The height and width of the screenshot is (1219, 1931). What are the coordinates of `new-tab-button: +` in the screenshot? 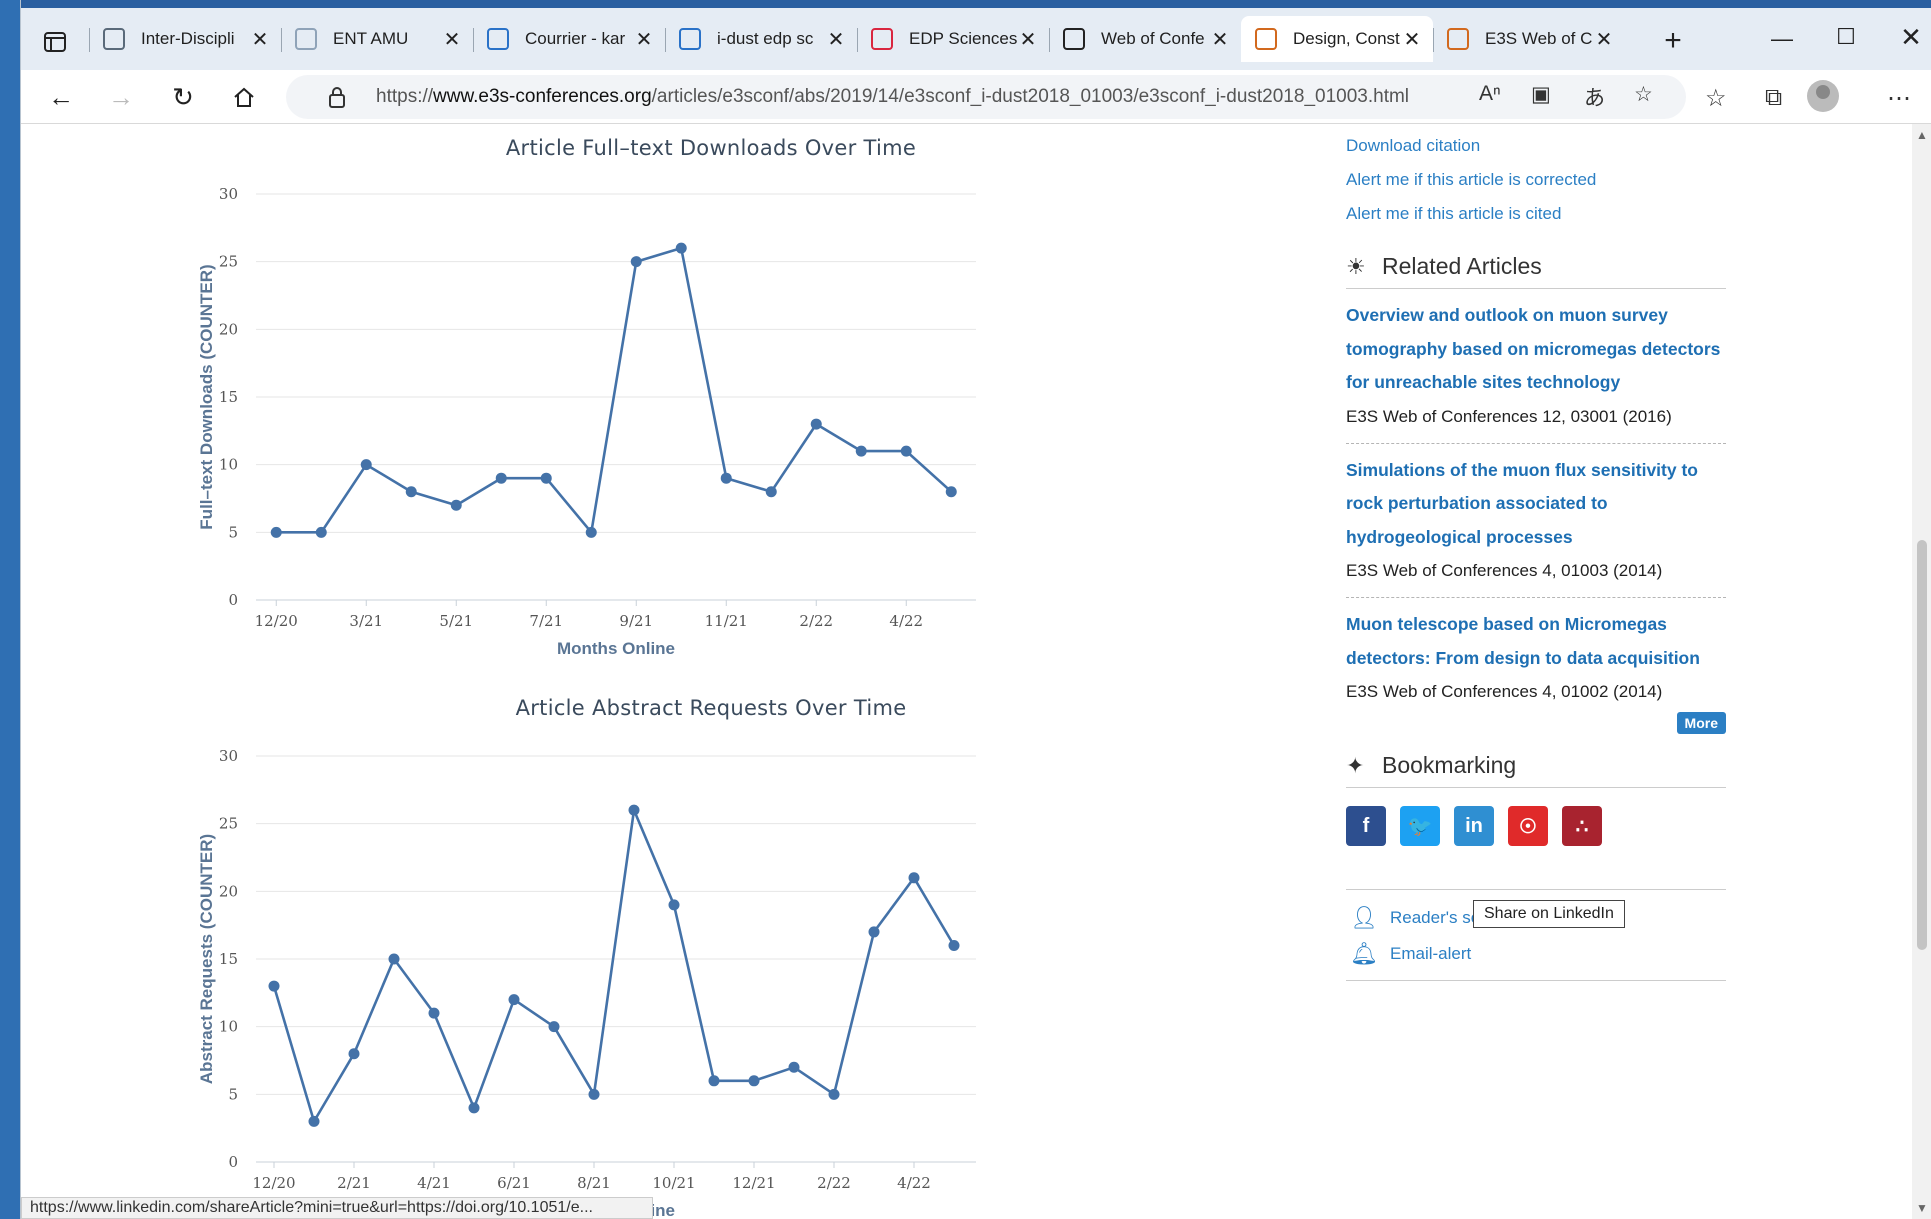 It's located at (1673, 41).